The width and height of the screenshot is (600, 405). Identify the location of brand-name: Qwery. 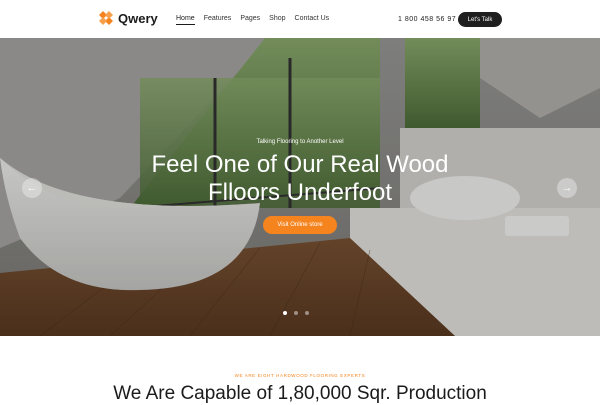
(138, 18).